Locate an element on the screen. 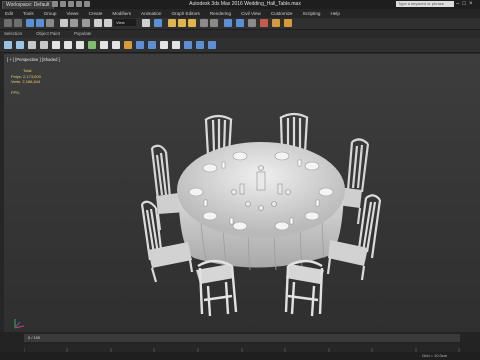  menu-tools: Tools is located at coordinates (28, 13).